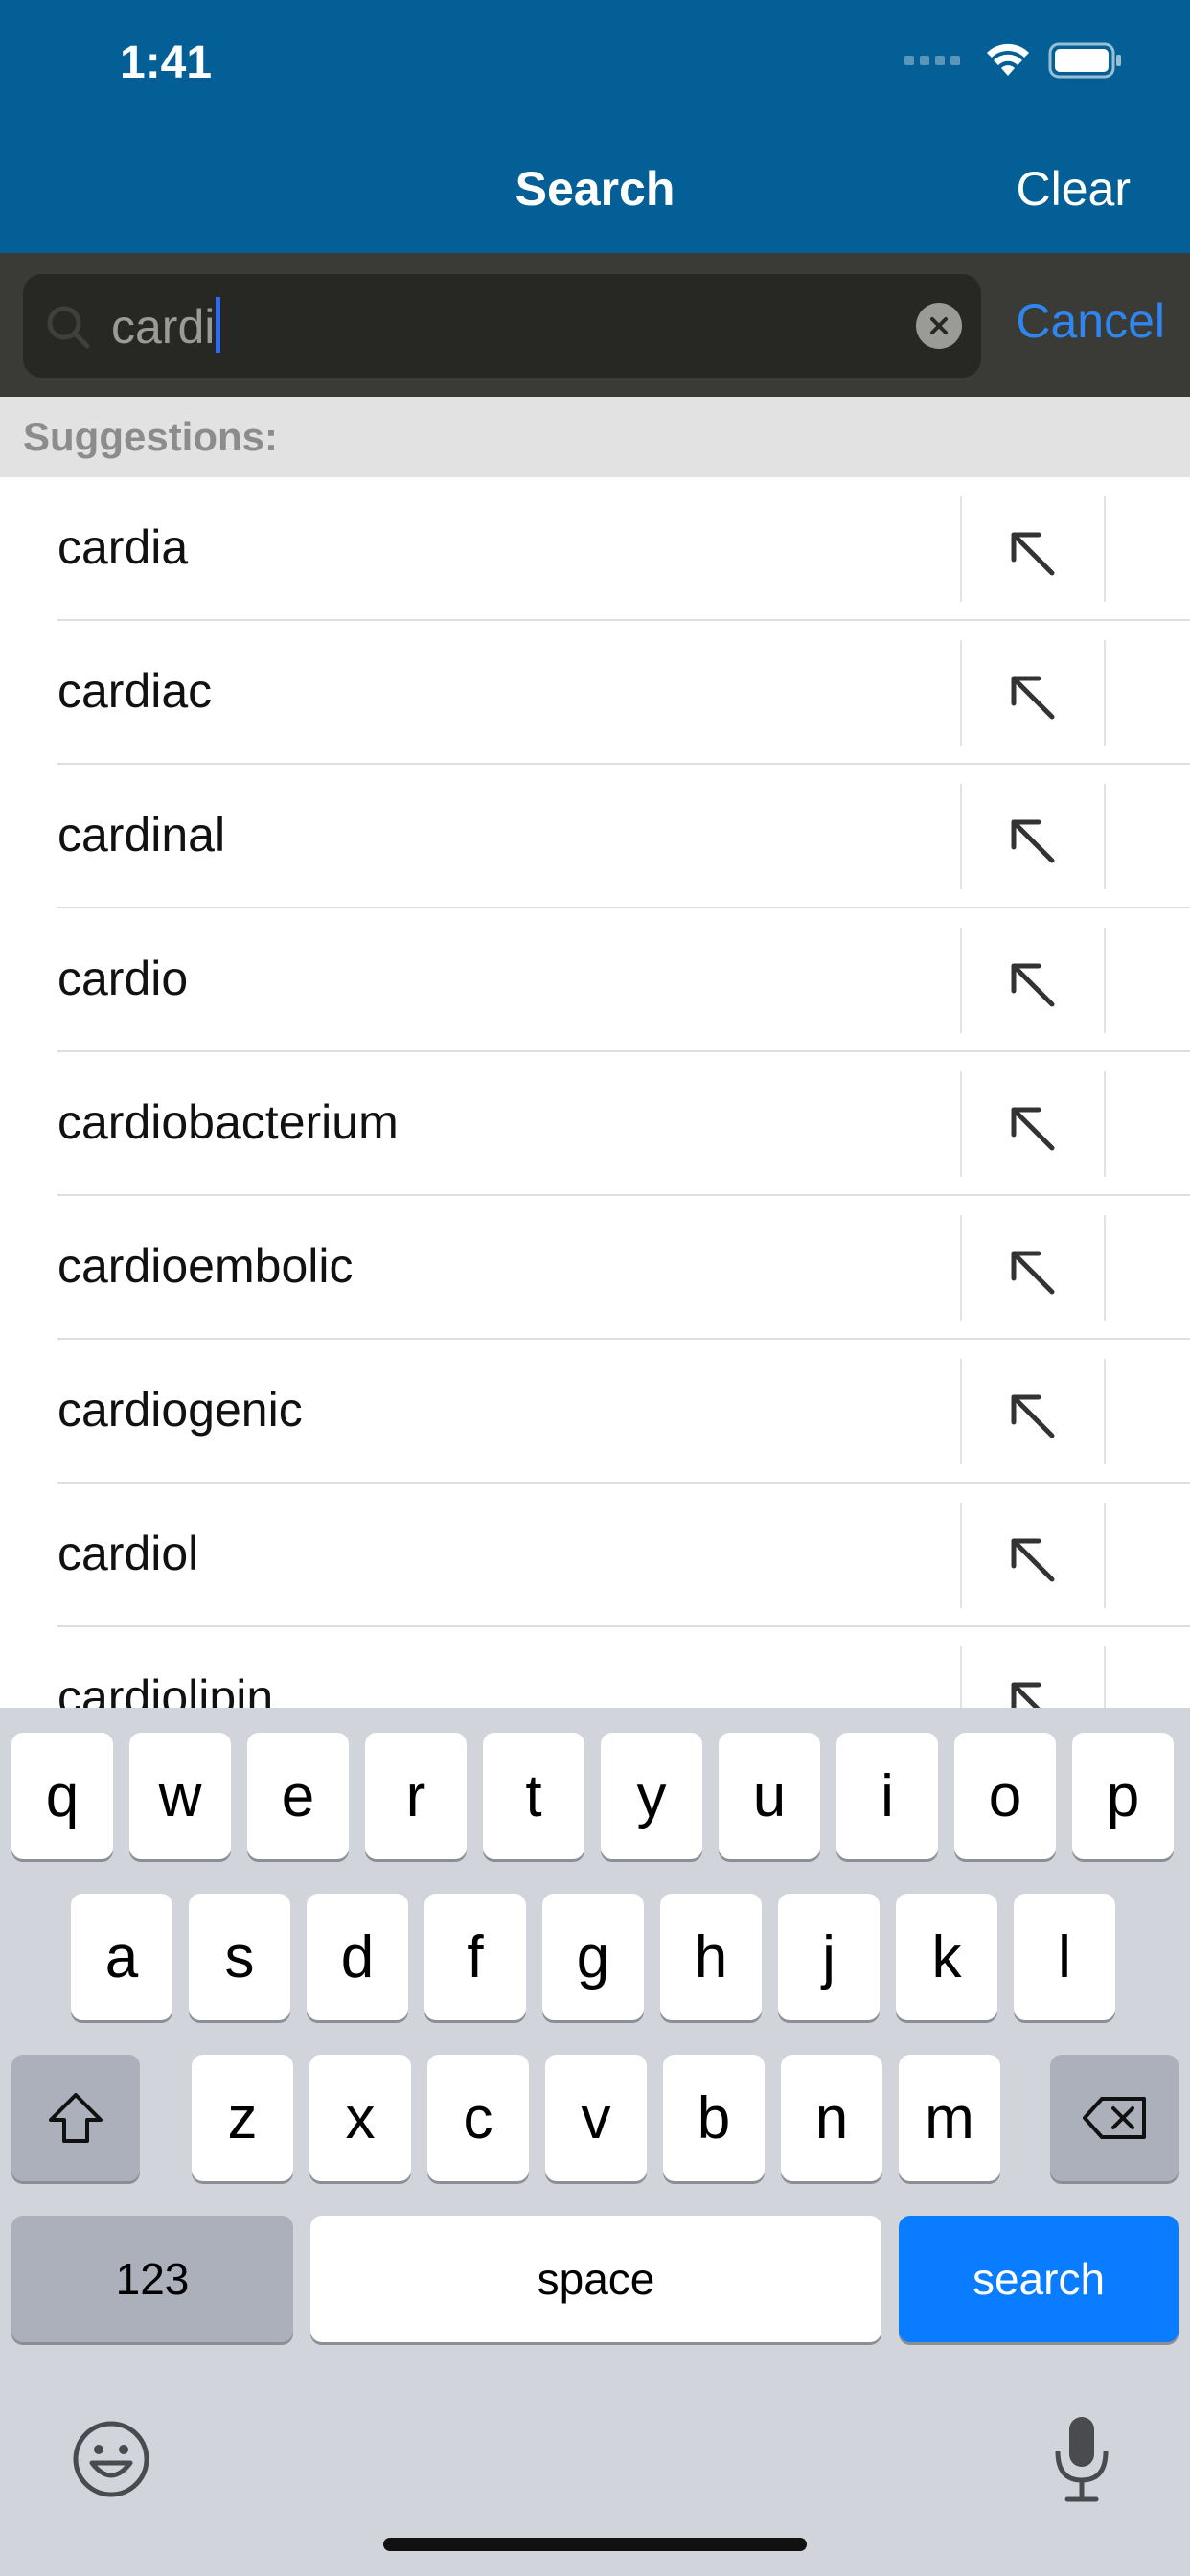 The width and height of the screenshot is (1190, 2576). Describe the element at coordinates (1065, 1957) in the screenshot. I see `key-l: l` at that location.